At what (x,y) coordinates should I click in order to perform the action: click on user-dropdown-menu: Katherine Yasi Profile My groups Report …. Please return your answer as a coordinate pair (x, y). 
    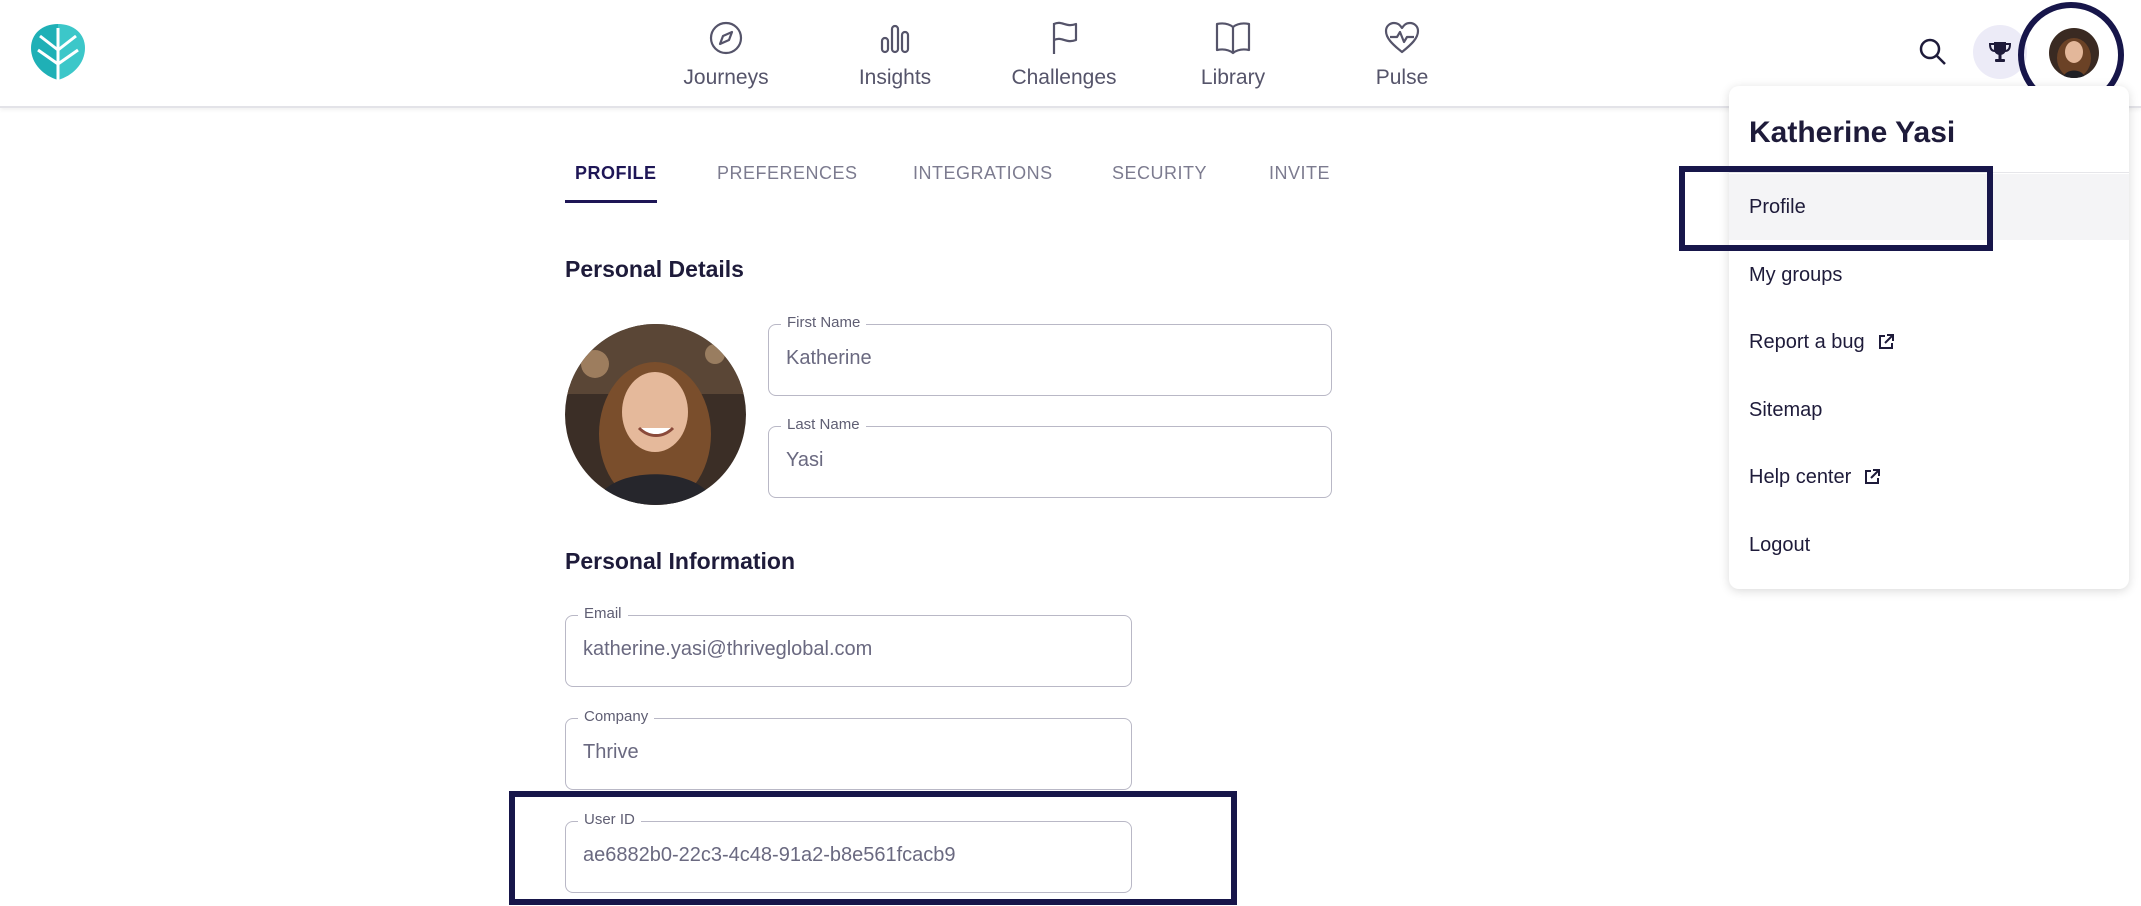
    Looking at the image, I should click on (1929, 337).